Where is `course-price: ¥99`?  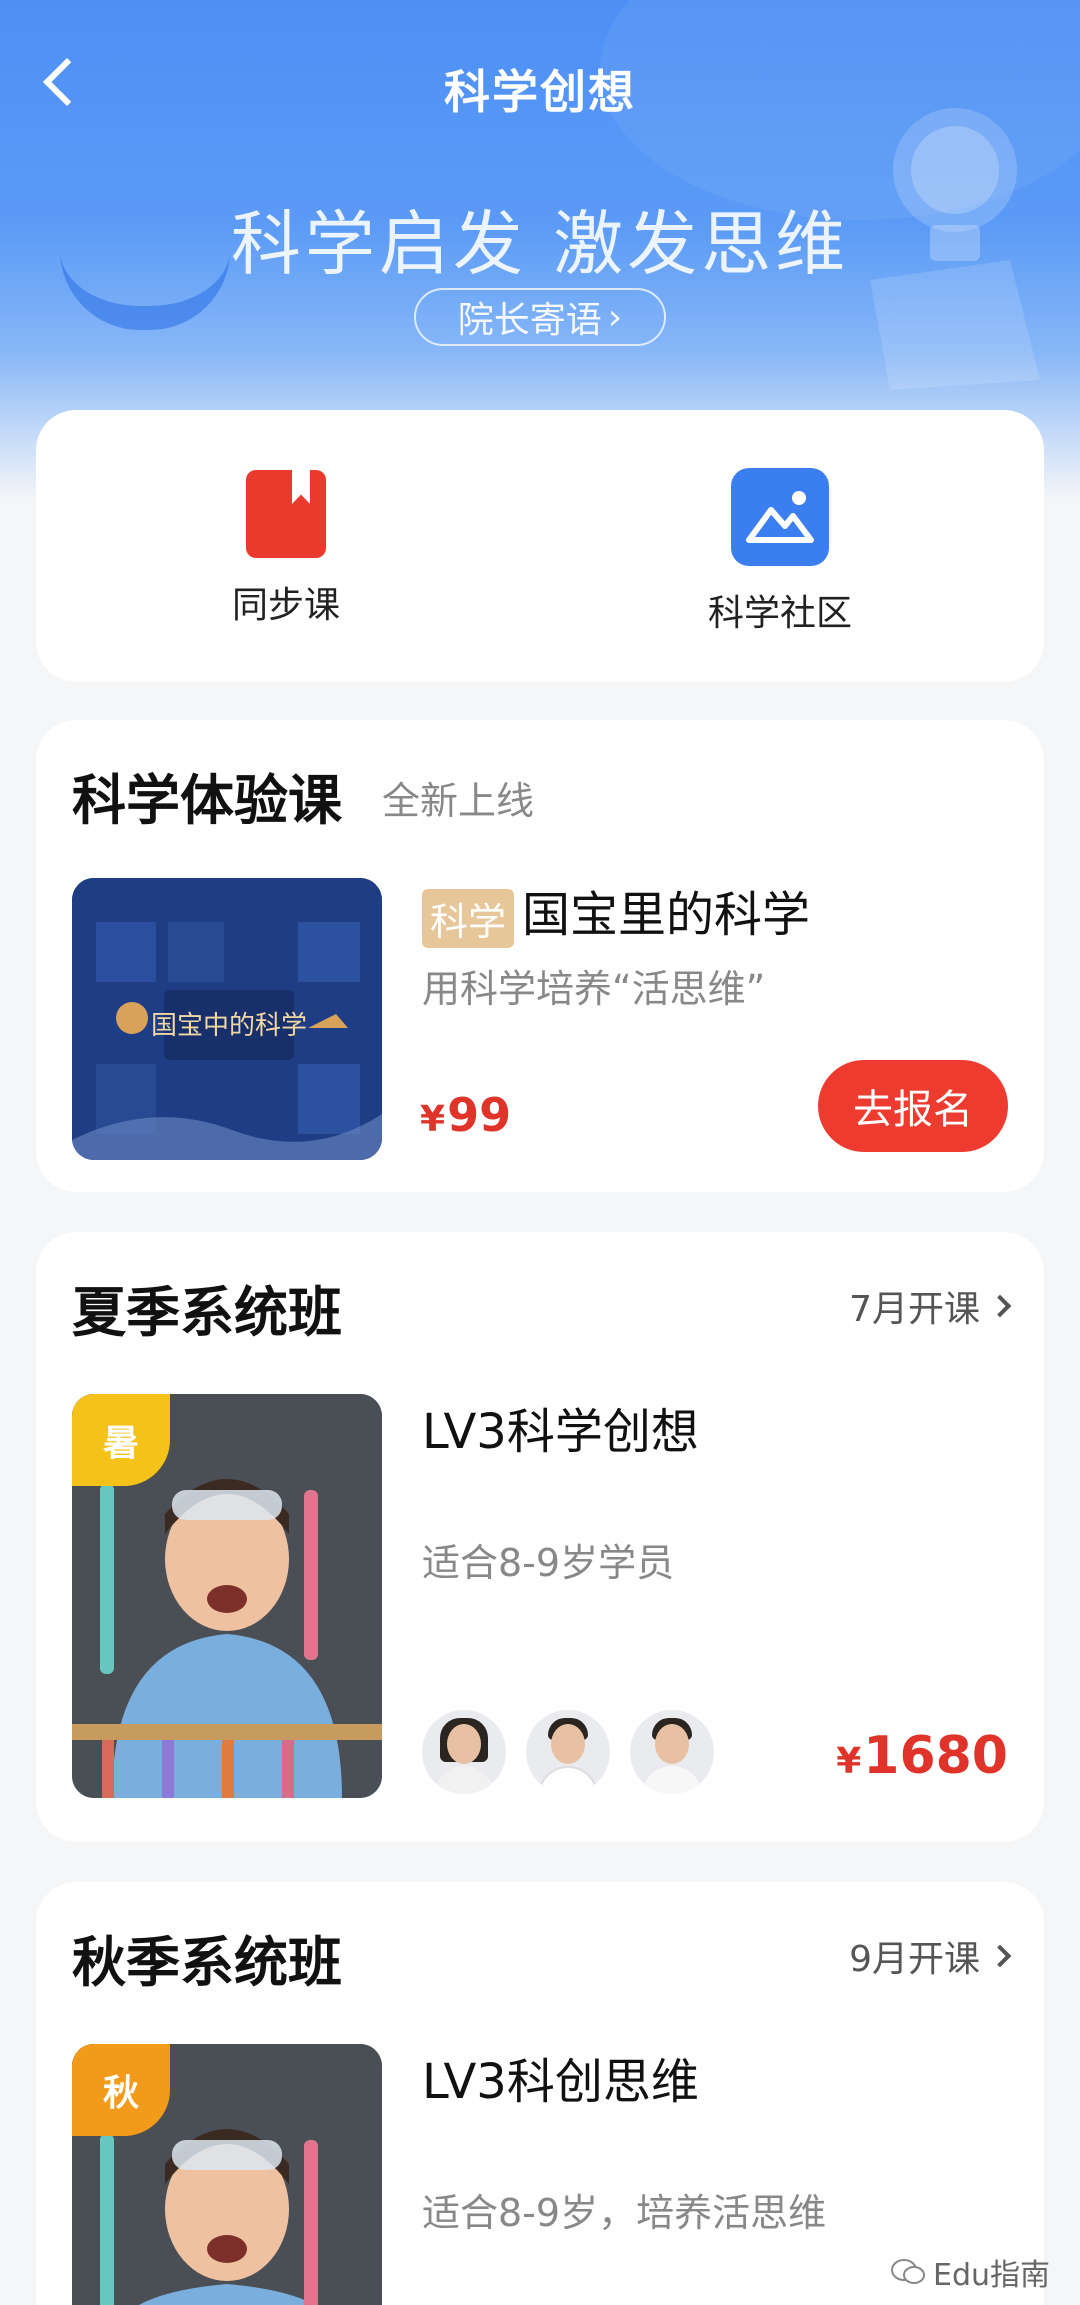 course-price: ¥99 is located at coordinates (465, 1115).